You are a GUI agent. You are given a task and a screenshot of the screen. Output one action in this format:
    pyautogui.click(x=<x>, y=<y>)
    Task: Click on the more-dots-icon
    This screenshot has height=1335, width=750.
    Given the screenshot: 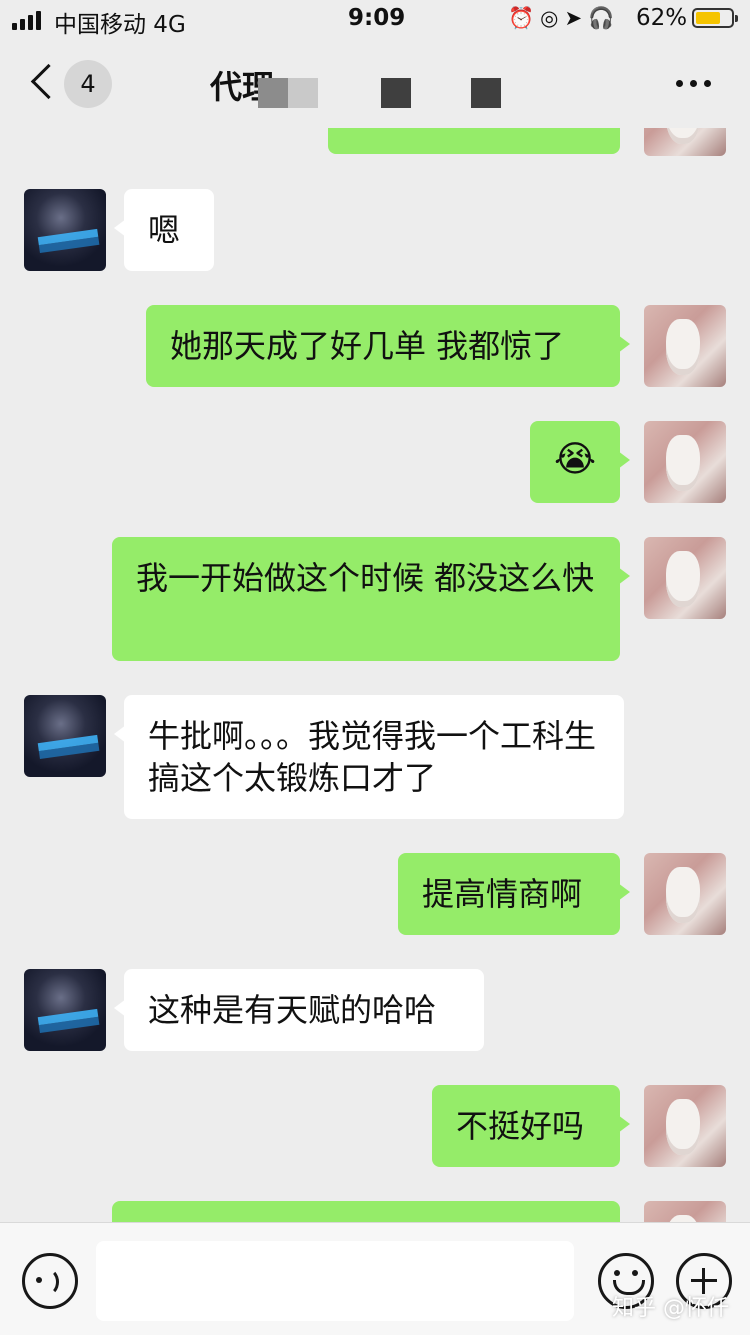 What is the action you would take?
    pyautogui.click(x=693, y=83)
    